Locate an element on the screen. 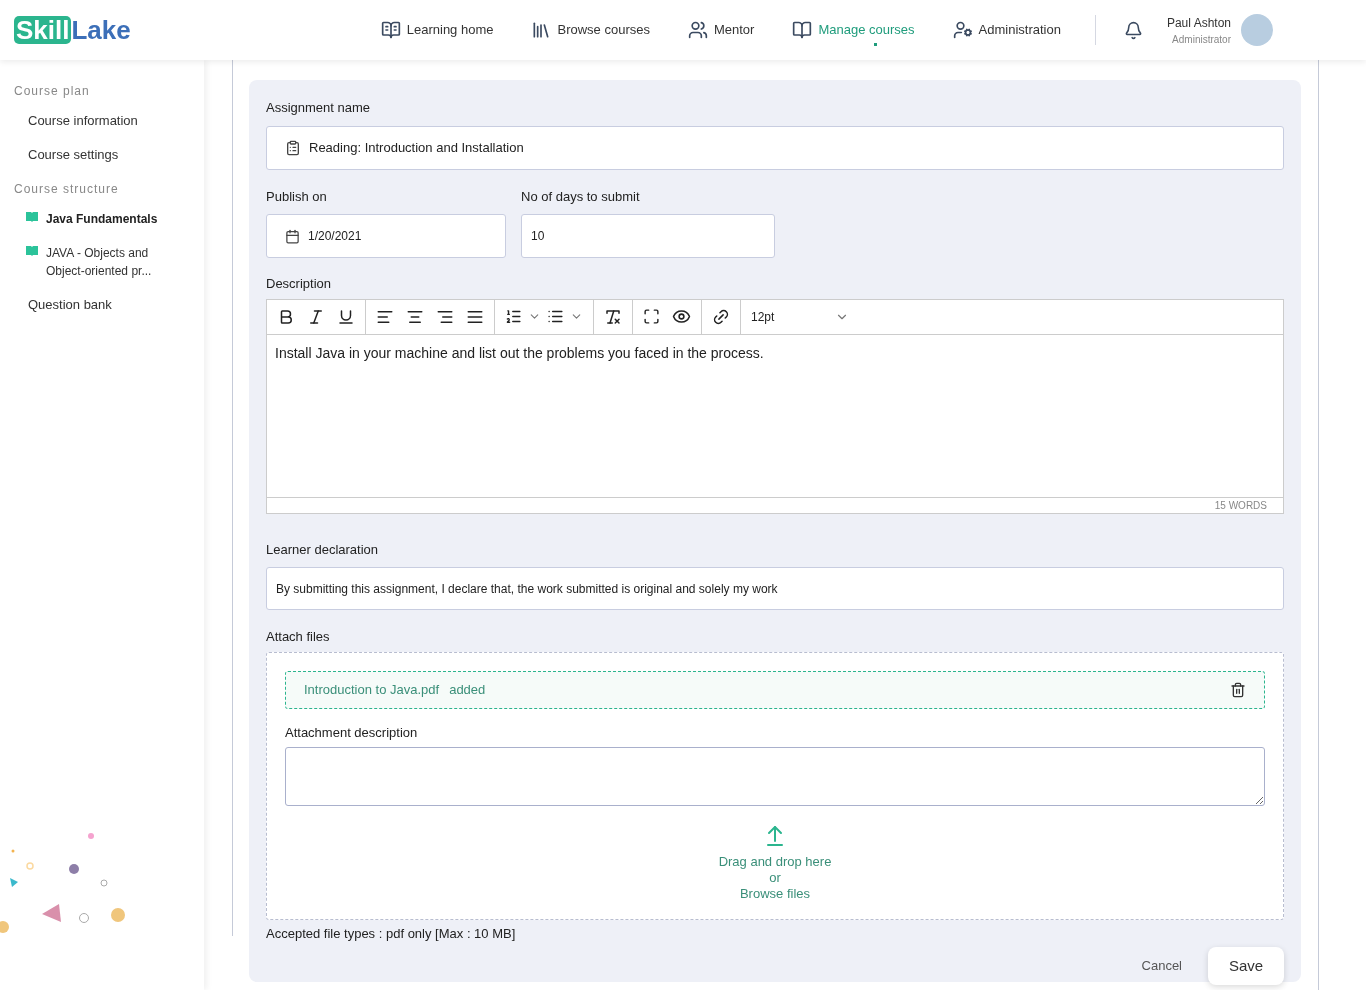 The height and width of the screenshot is (990, 1366). delete-icon is located at coordinates (1238, 689).